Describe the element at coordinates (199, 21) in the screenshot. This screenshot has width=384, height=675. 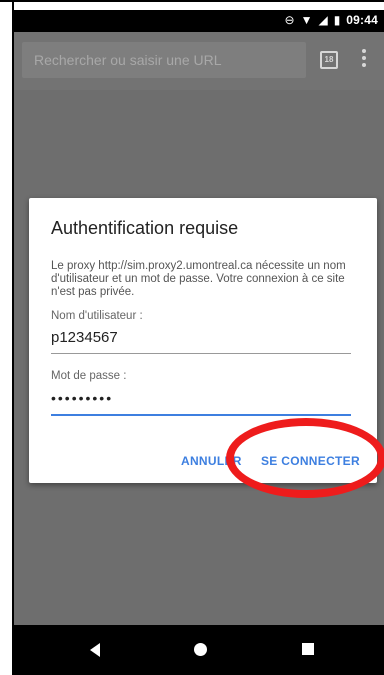
I see `status-bar: ⊖ ▼ ◢ ▮ 09:44` at that location.